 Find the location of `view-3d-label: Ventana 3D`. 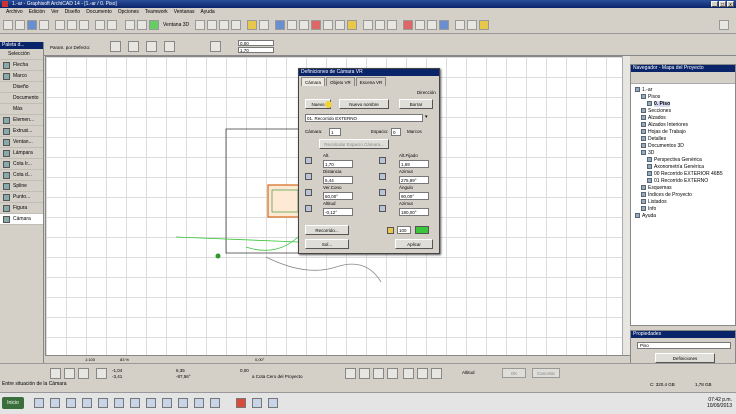

view-3d-label: Ventana 3D is located at coordinates (176, 25).